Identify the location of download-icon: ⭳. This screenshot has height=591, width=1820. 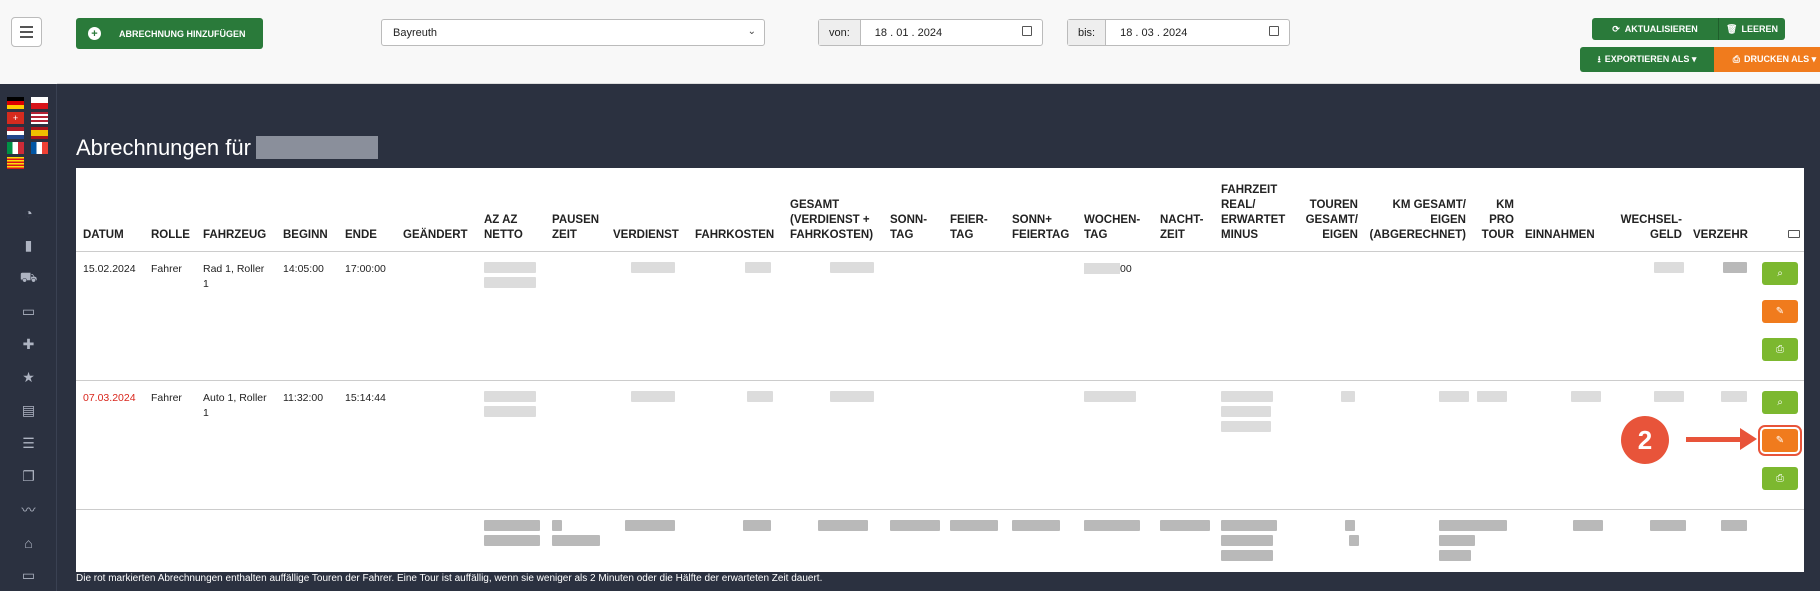
(1599, 58).